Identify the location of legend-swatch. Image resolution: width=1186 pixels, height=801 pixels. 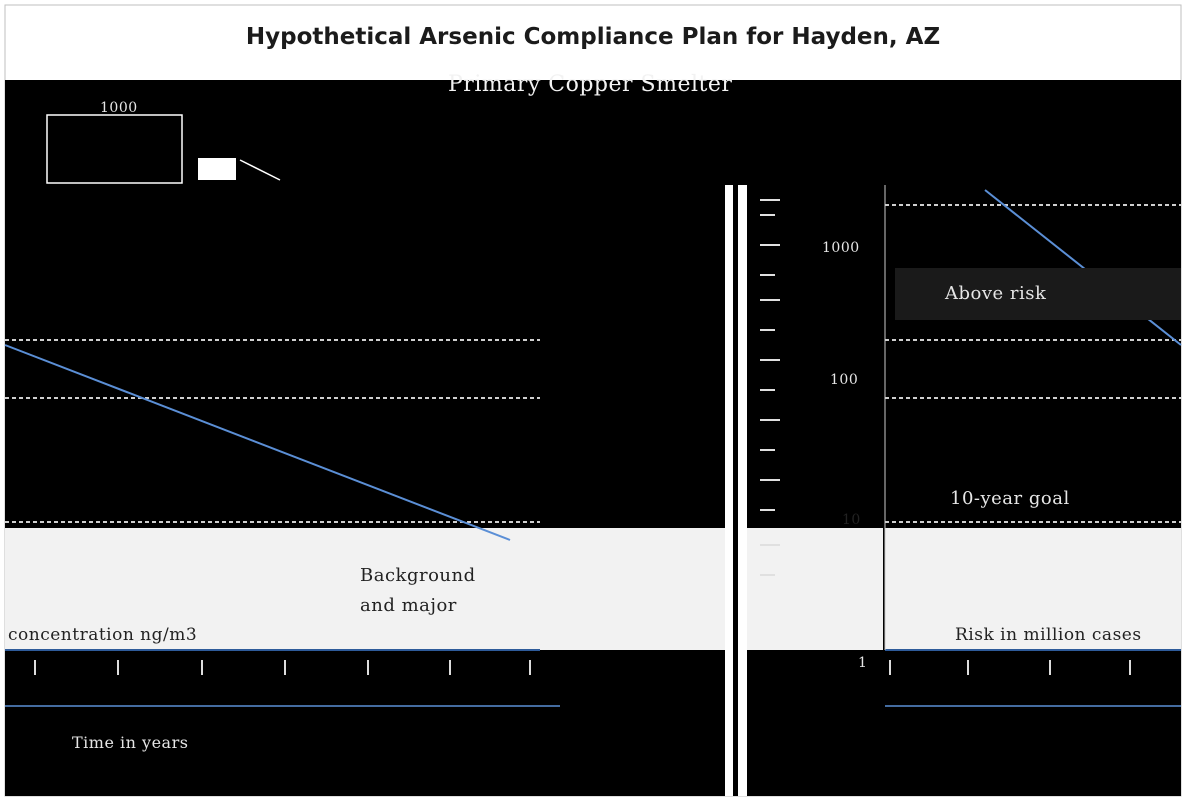
(217, 169).